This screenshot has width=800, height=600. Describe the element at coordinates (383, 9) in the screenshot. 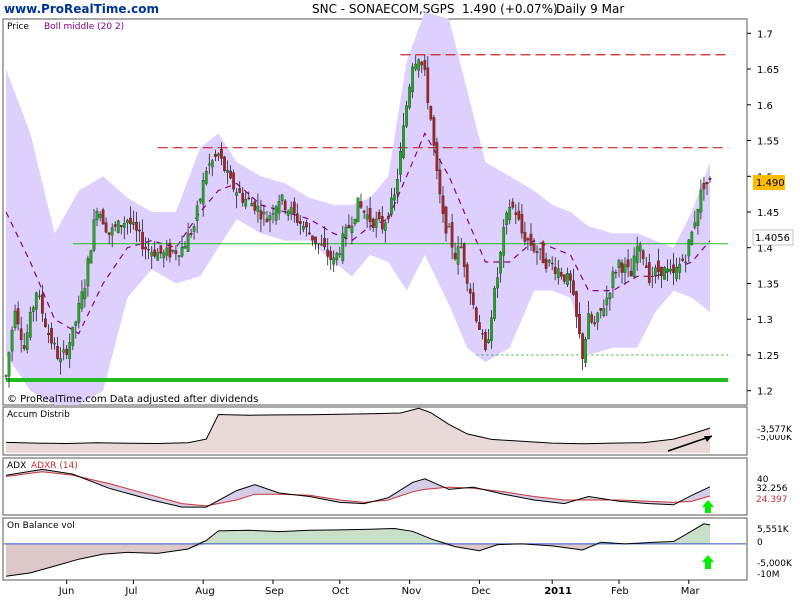

I see `instrument-title: SNC - SONAECOM,SGPS` at that location.